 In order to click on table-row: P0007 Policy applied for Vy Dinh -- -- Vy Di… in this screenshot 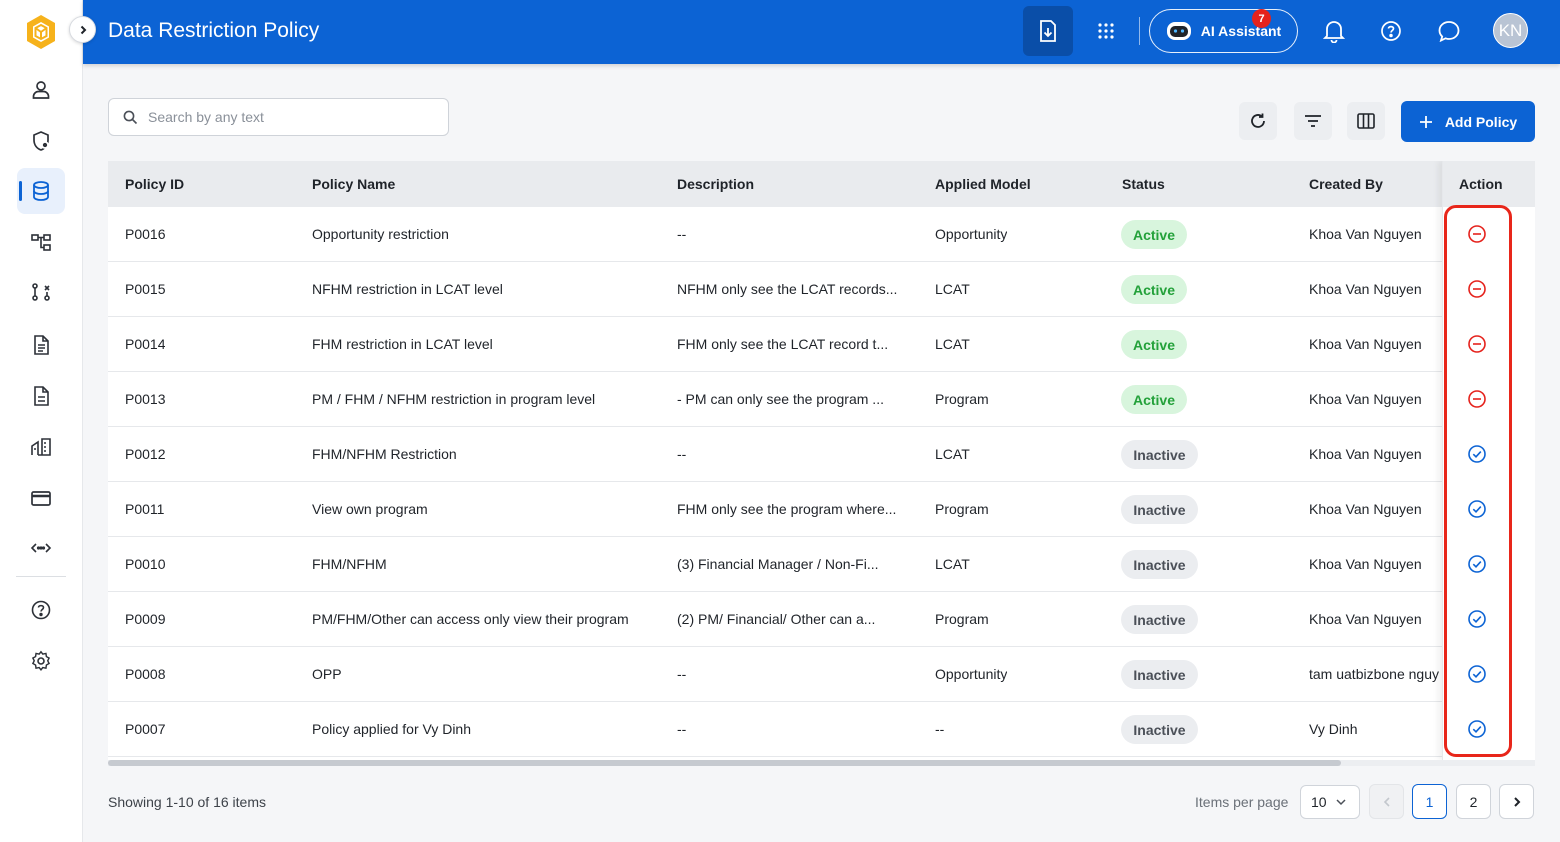, I will do `click(821, 729)`.